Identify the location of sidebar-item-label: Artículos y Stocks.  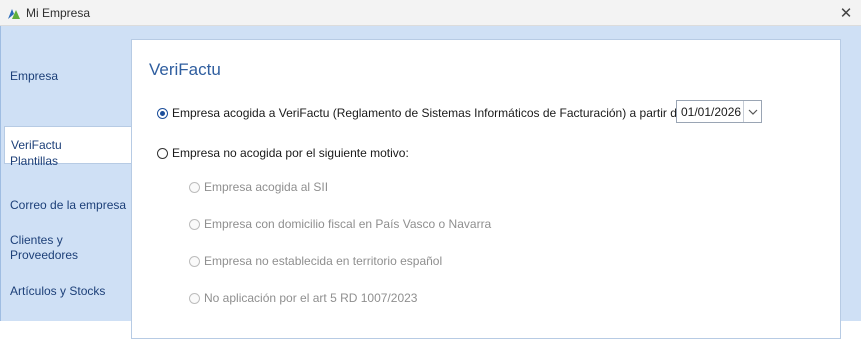
(58, 290).